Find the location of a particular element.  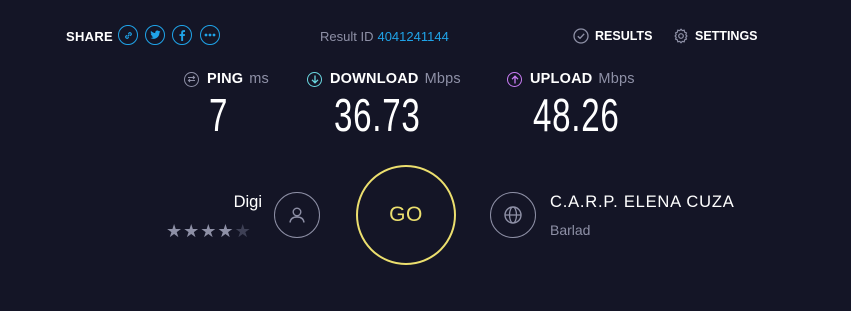

ping-unit: ms is located at coordinates (259, 79).